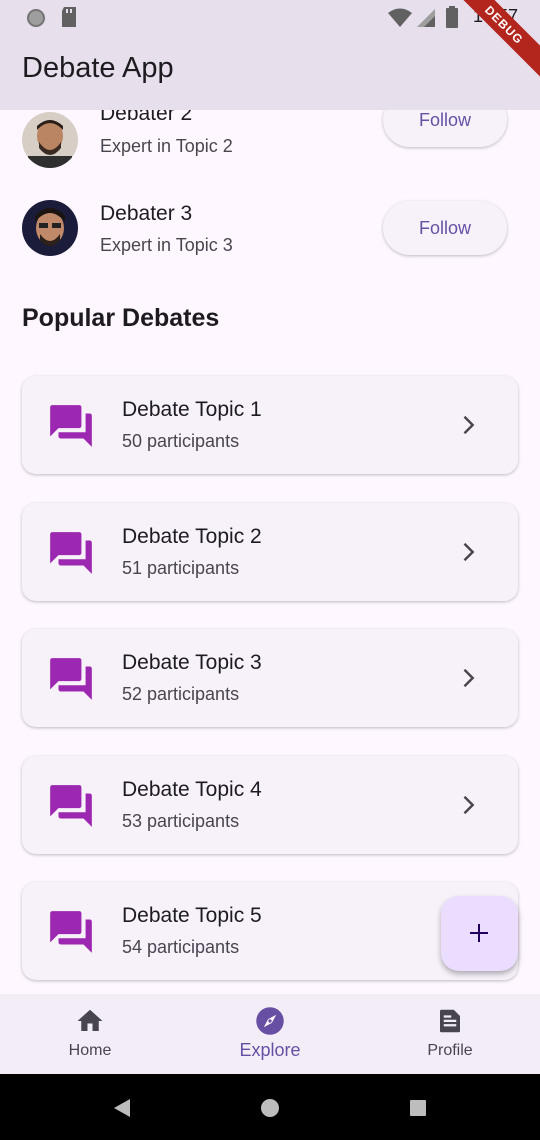  I want to click on nav-label: Explore, so click(270, 1050).